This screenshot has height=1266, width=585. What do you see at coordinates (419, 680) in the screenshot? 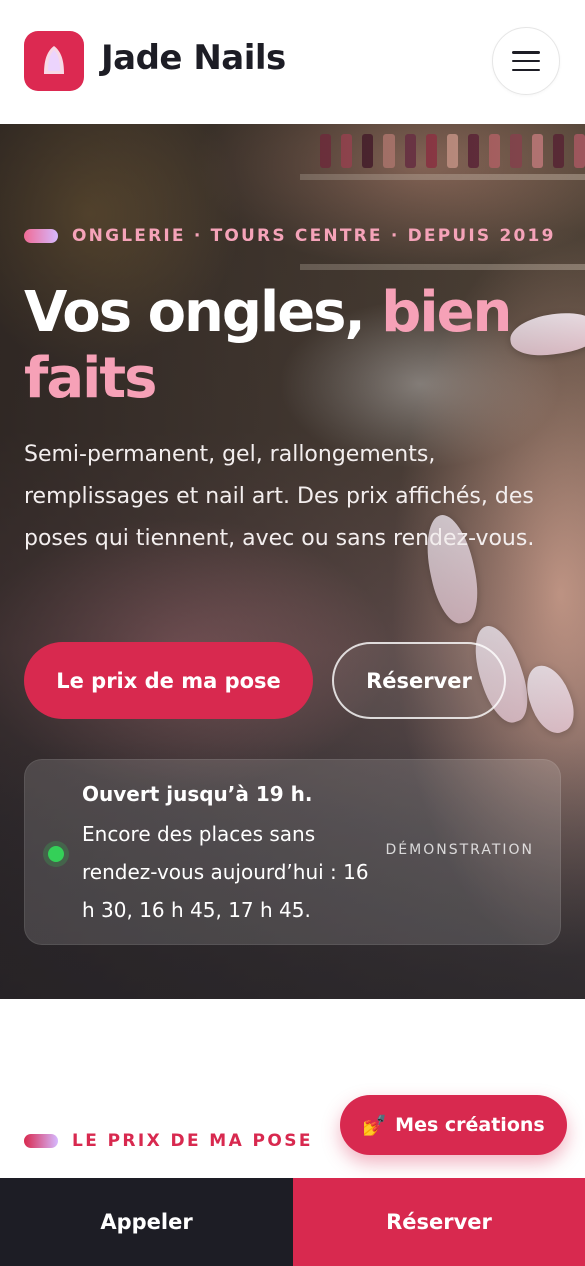
I see `book-button: Réserver` at bounding box center [419, 680].